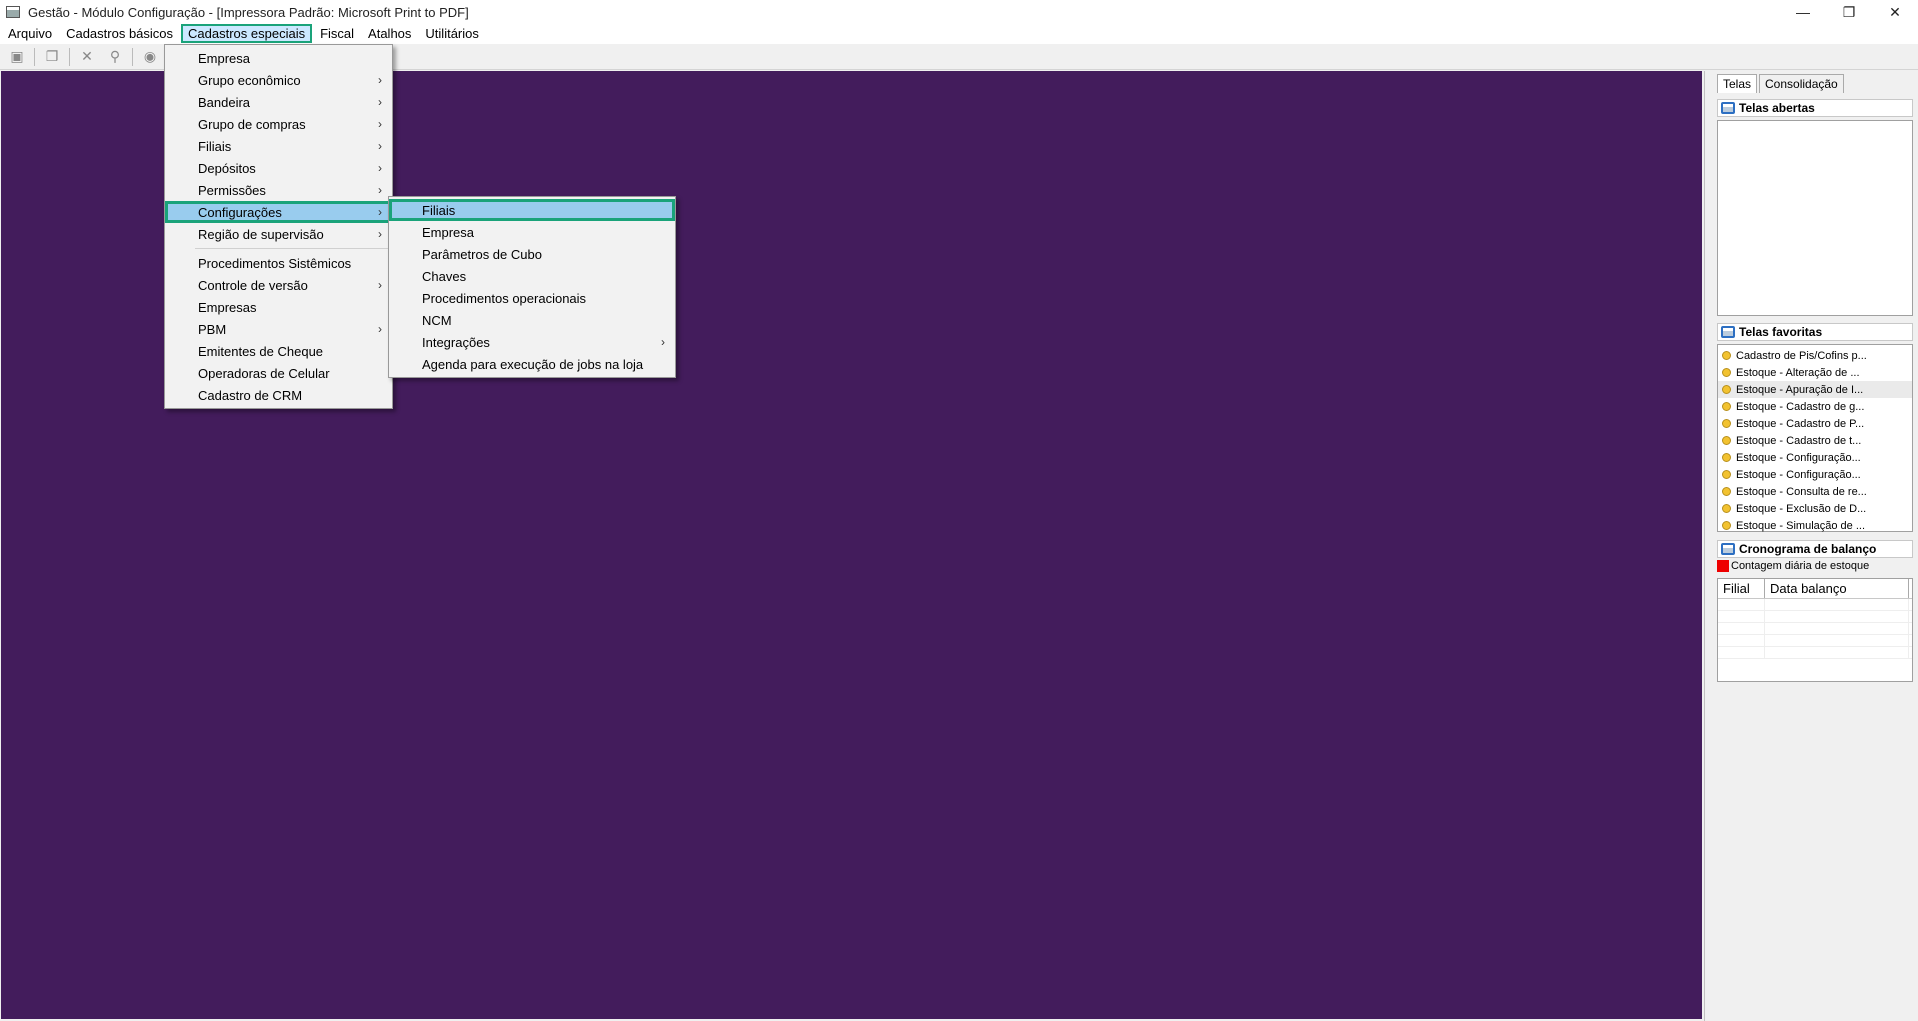 Image resolution: width=1918 pixels, height=1021 pixels. Describe the element at coordinates (292, 248) in the screenshot. I see `menu-separator` at that location.